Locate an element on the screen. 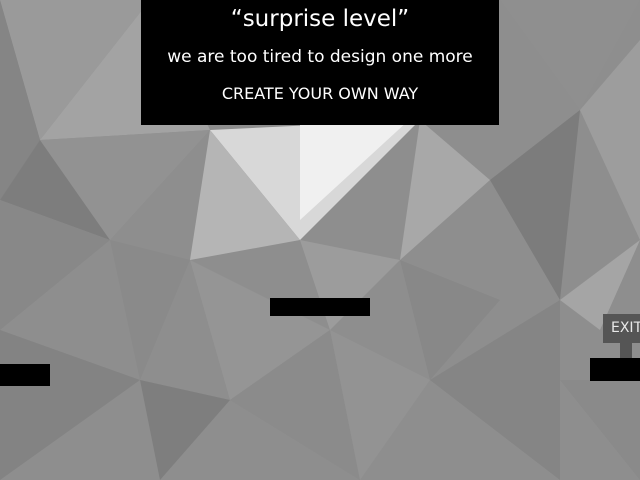 This screenshot has width=640, height=480. center-platform is located at coordinates (320, 307).